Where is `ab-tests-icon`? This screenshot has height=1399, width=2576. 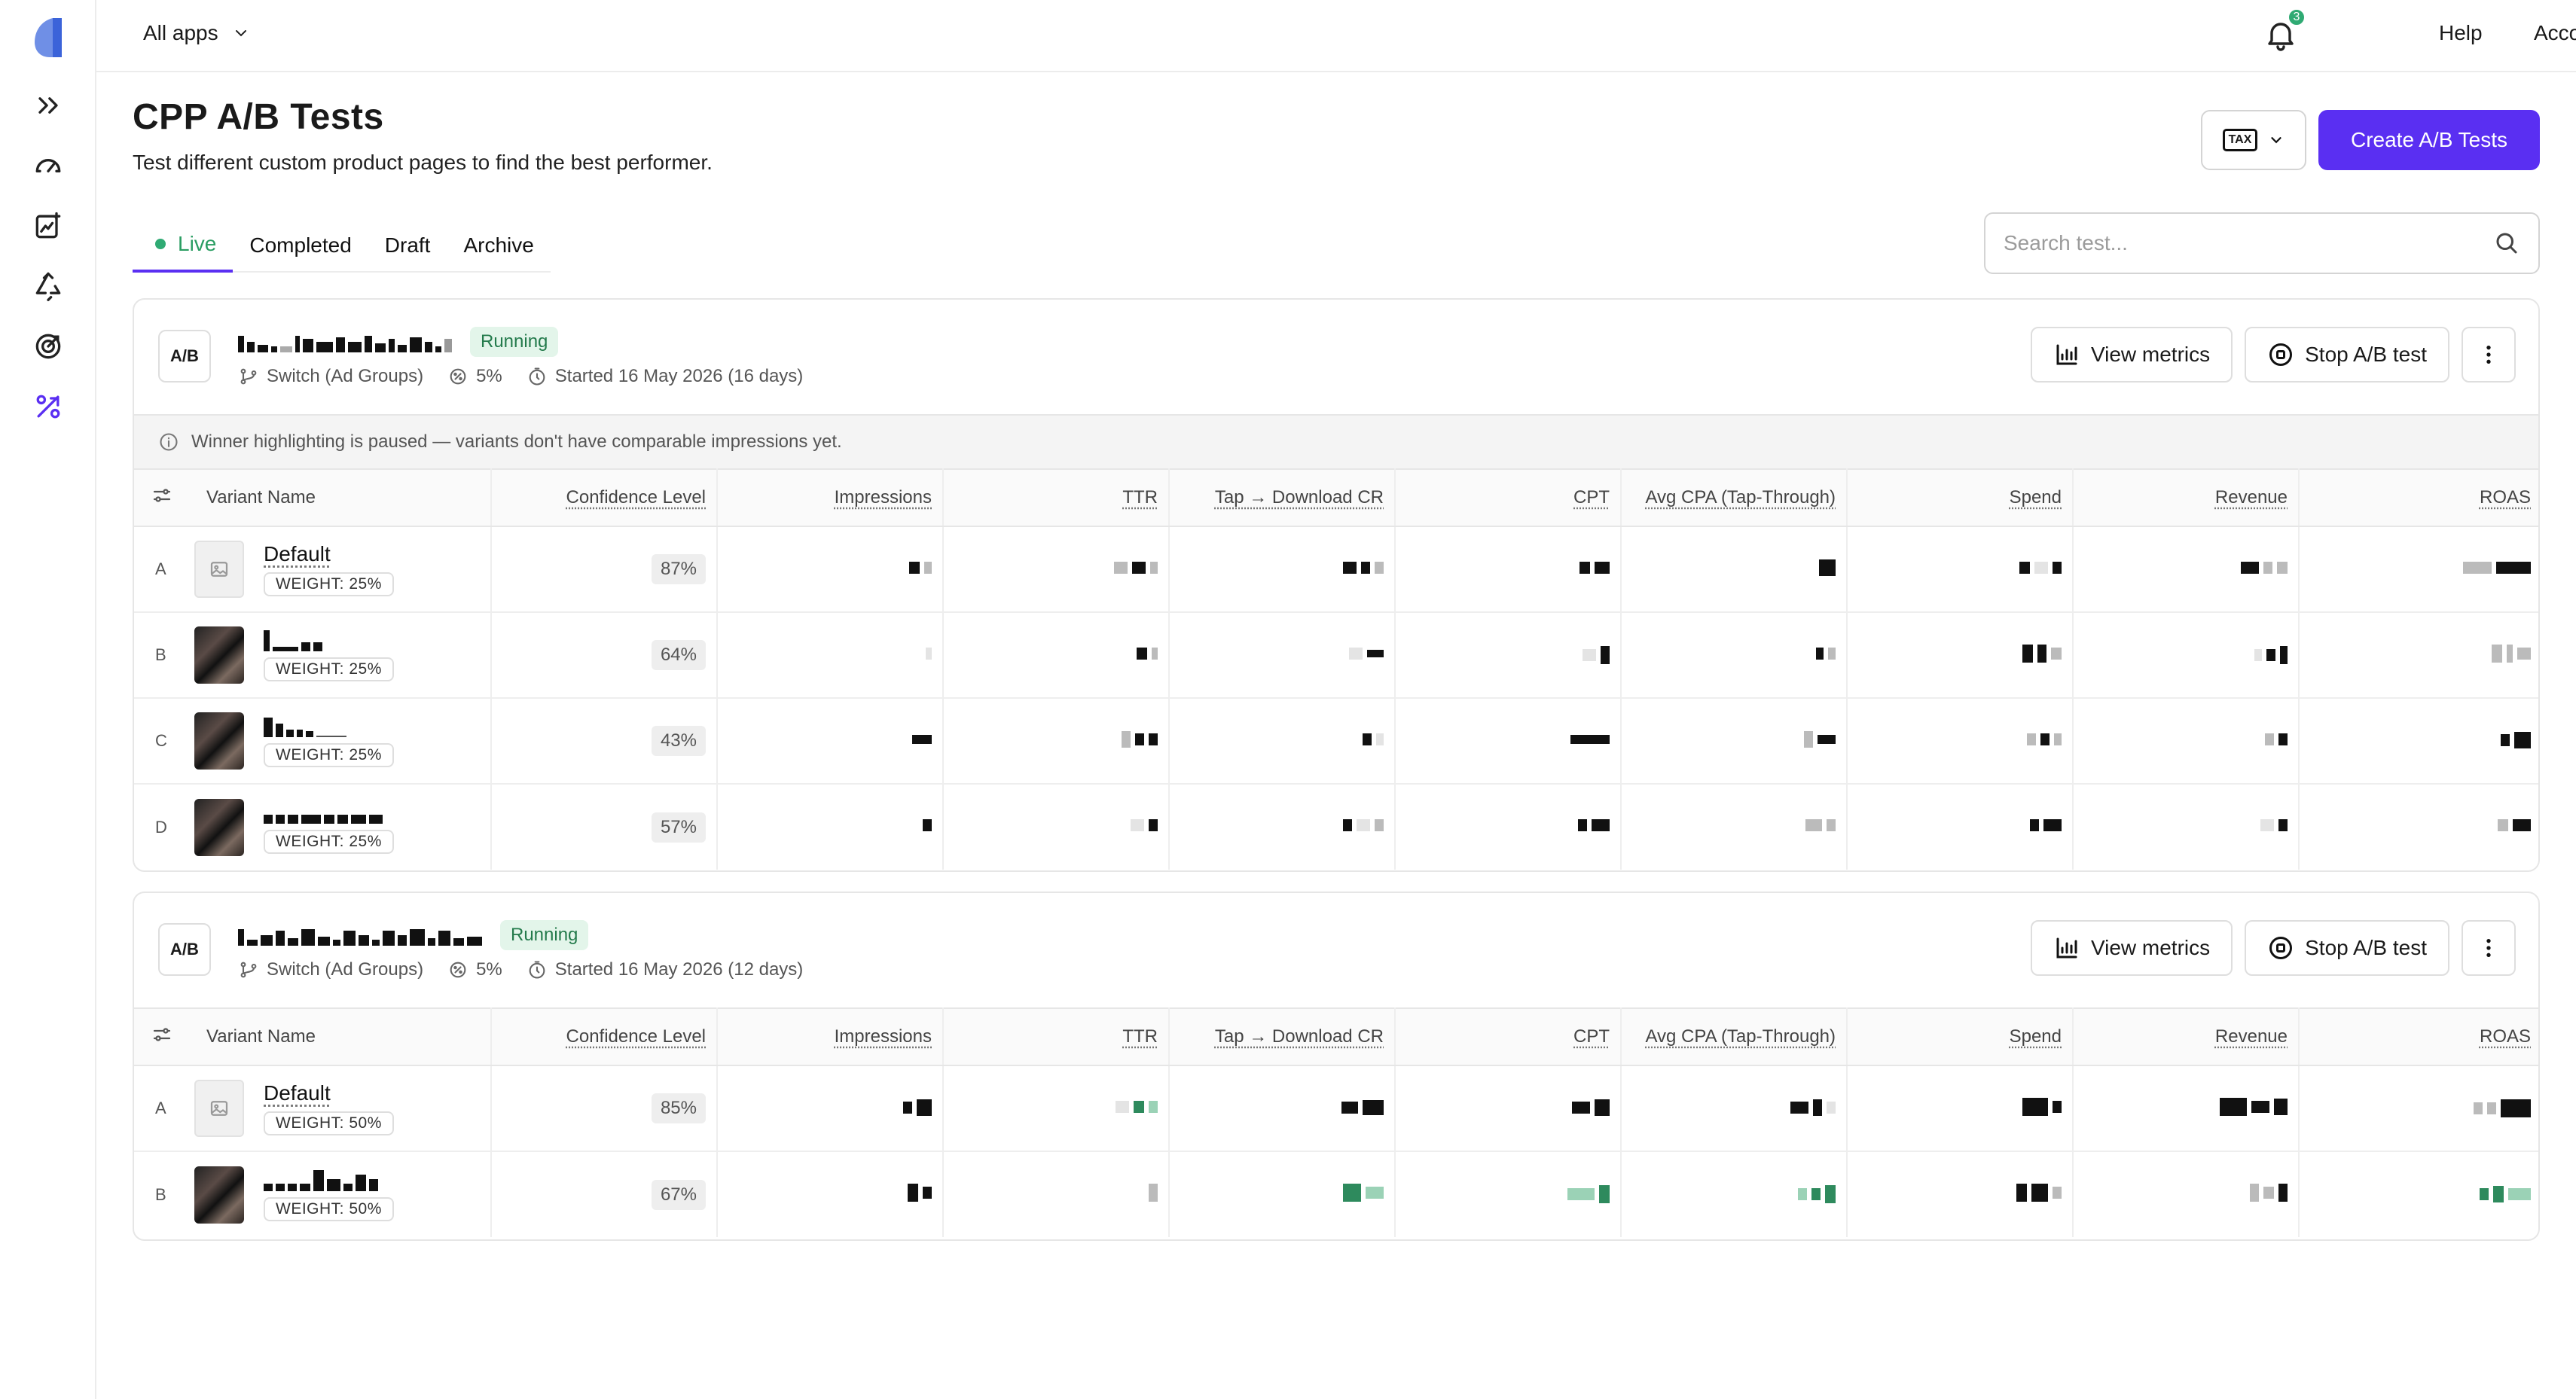 ab-tests-icon is located at coordinates (48, 407).